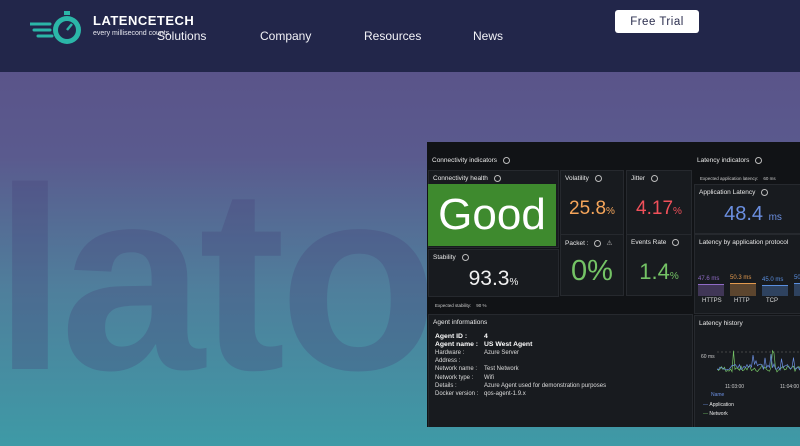 The height and width of the screenshot is (446, 800). What do you see at coordinates (708, 357) in the screenshot?
I see `latency-history-y-label: 60 ms` at bounding box center [708, 357].